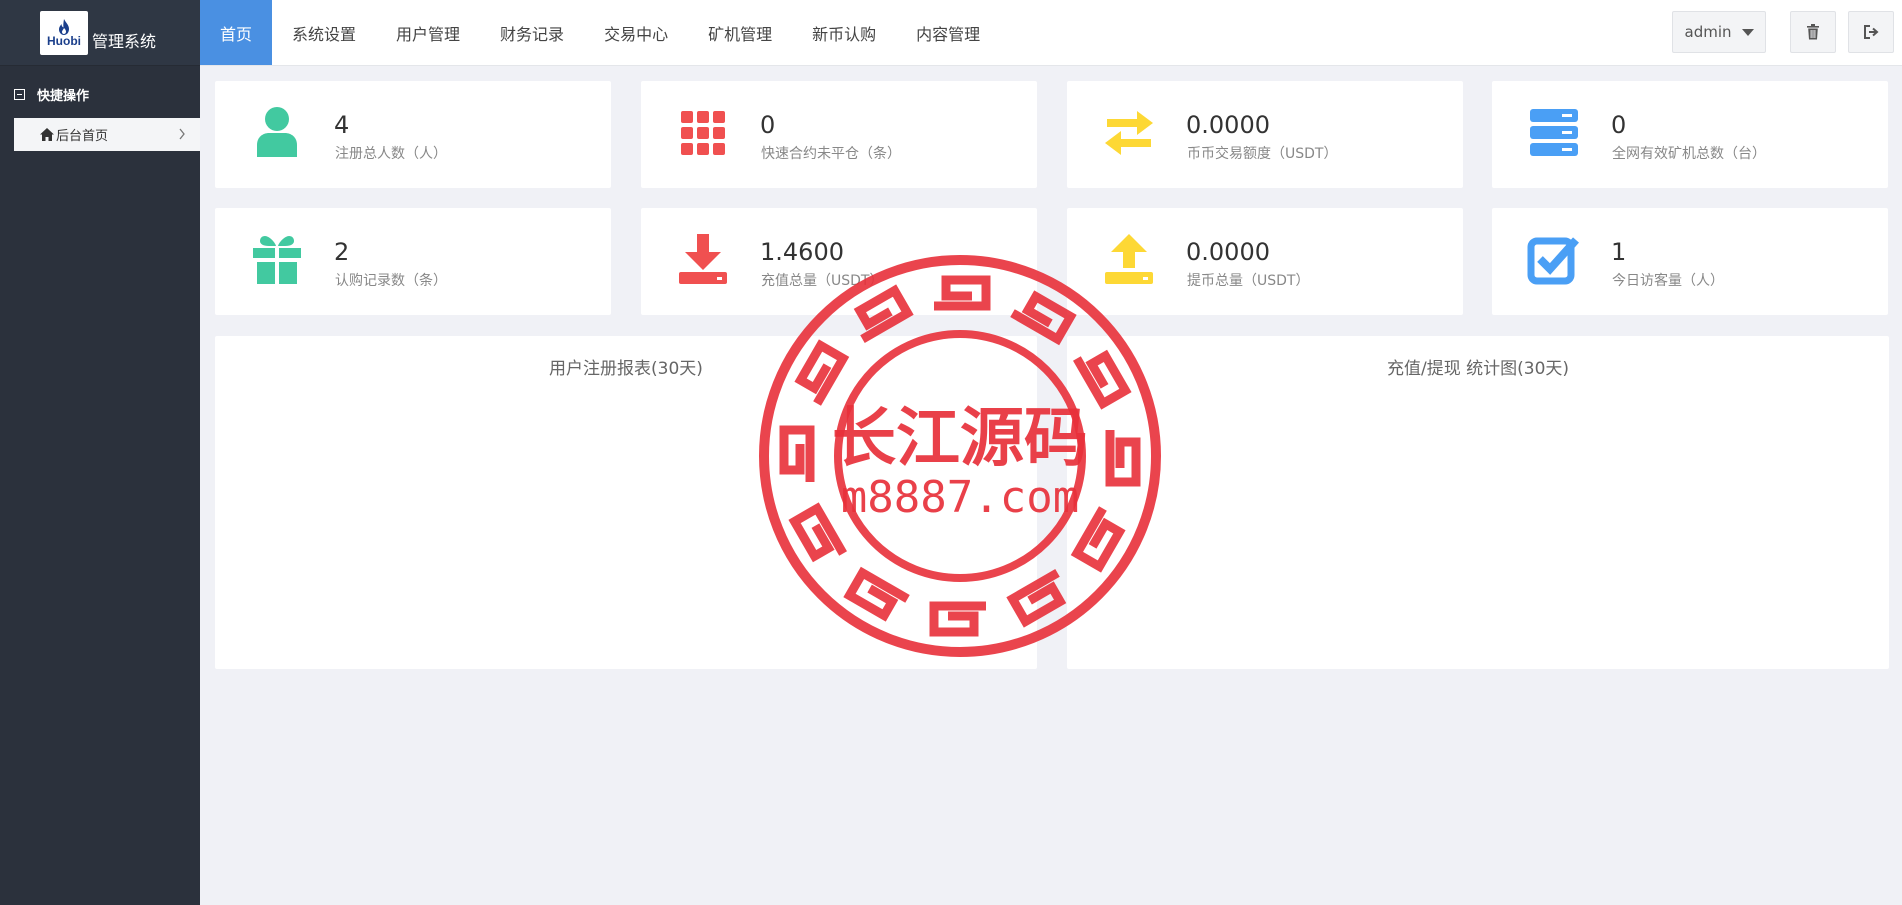 This screenshot has width=1902, height=905. Describe the element at coordinates (960, 439) in the screenshot. I see `watermark-line-1: 长江源码` at that location.